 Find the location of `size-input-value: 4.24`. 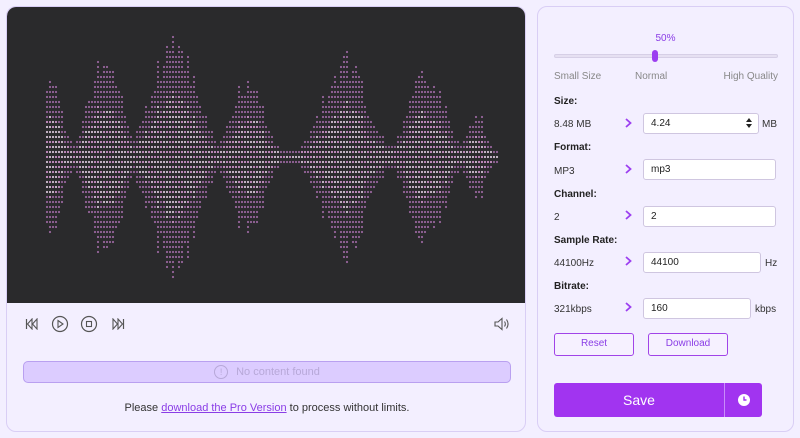

size-input-value: 4.24 is located at coordinates (661, 123).